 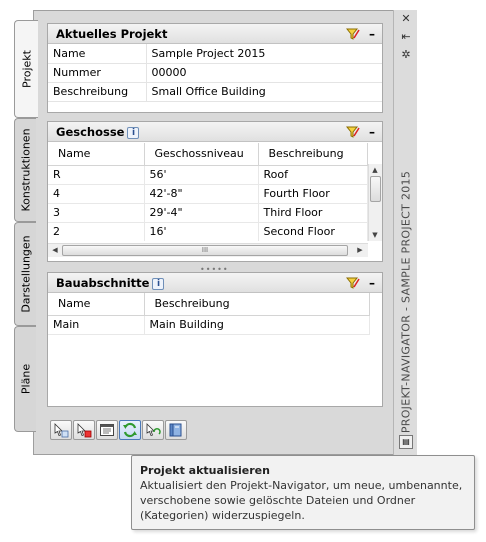 I want to click on tab-darstellungen: Darstellungen, so click(x=25, y=274).